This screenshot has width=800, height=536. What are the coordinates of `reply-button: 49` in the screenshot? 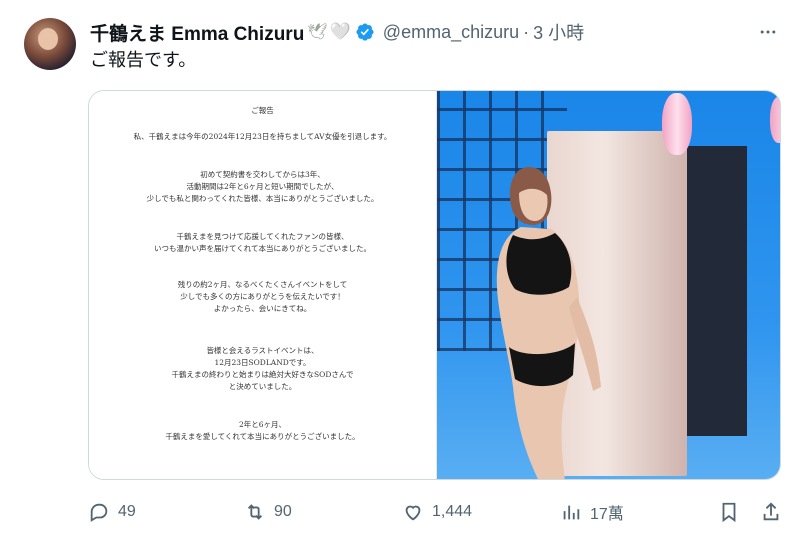 It's located at (112, 512).